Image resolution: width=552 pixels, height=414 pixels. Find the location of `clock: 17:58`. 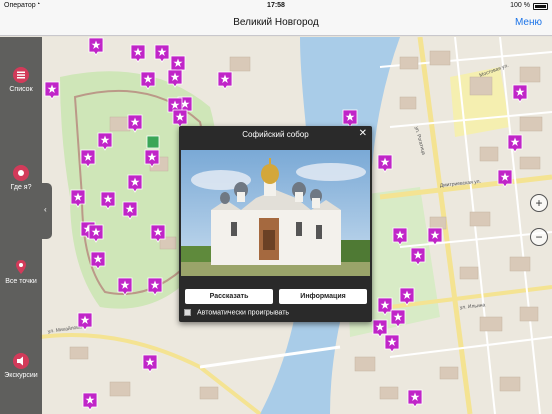

clock: 17:58 is located at coordinates (276, 5).